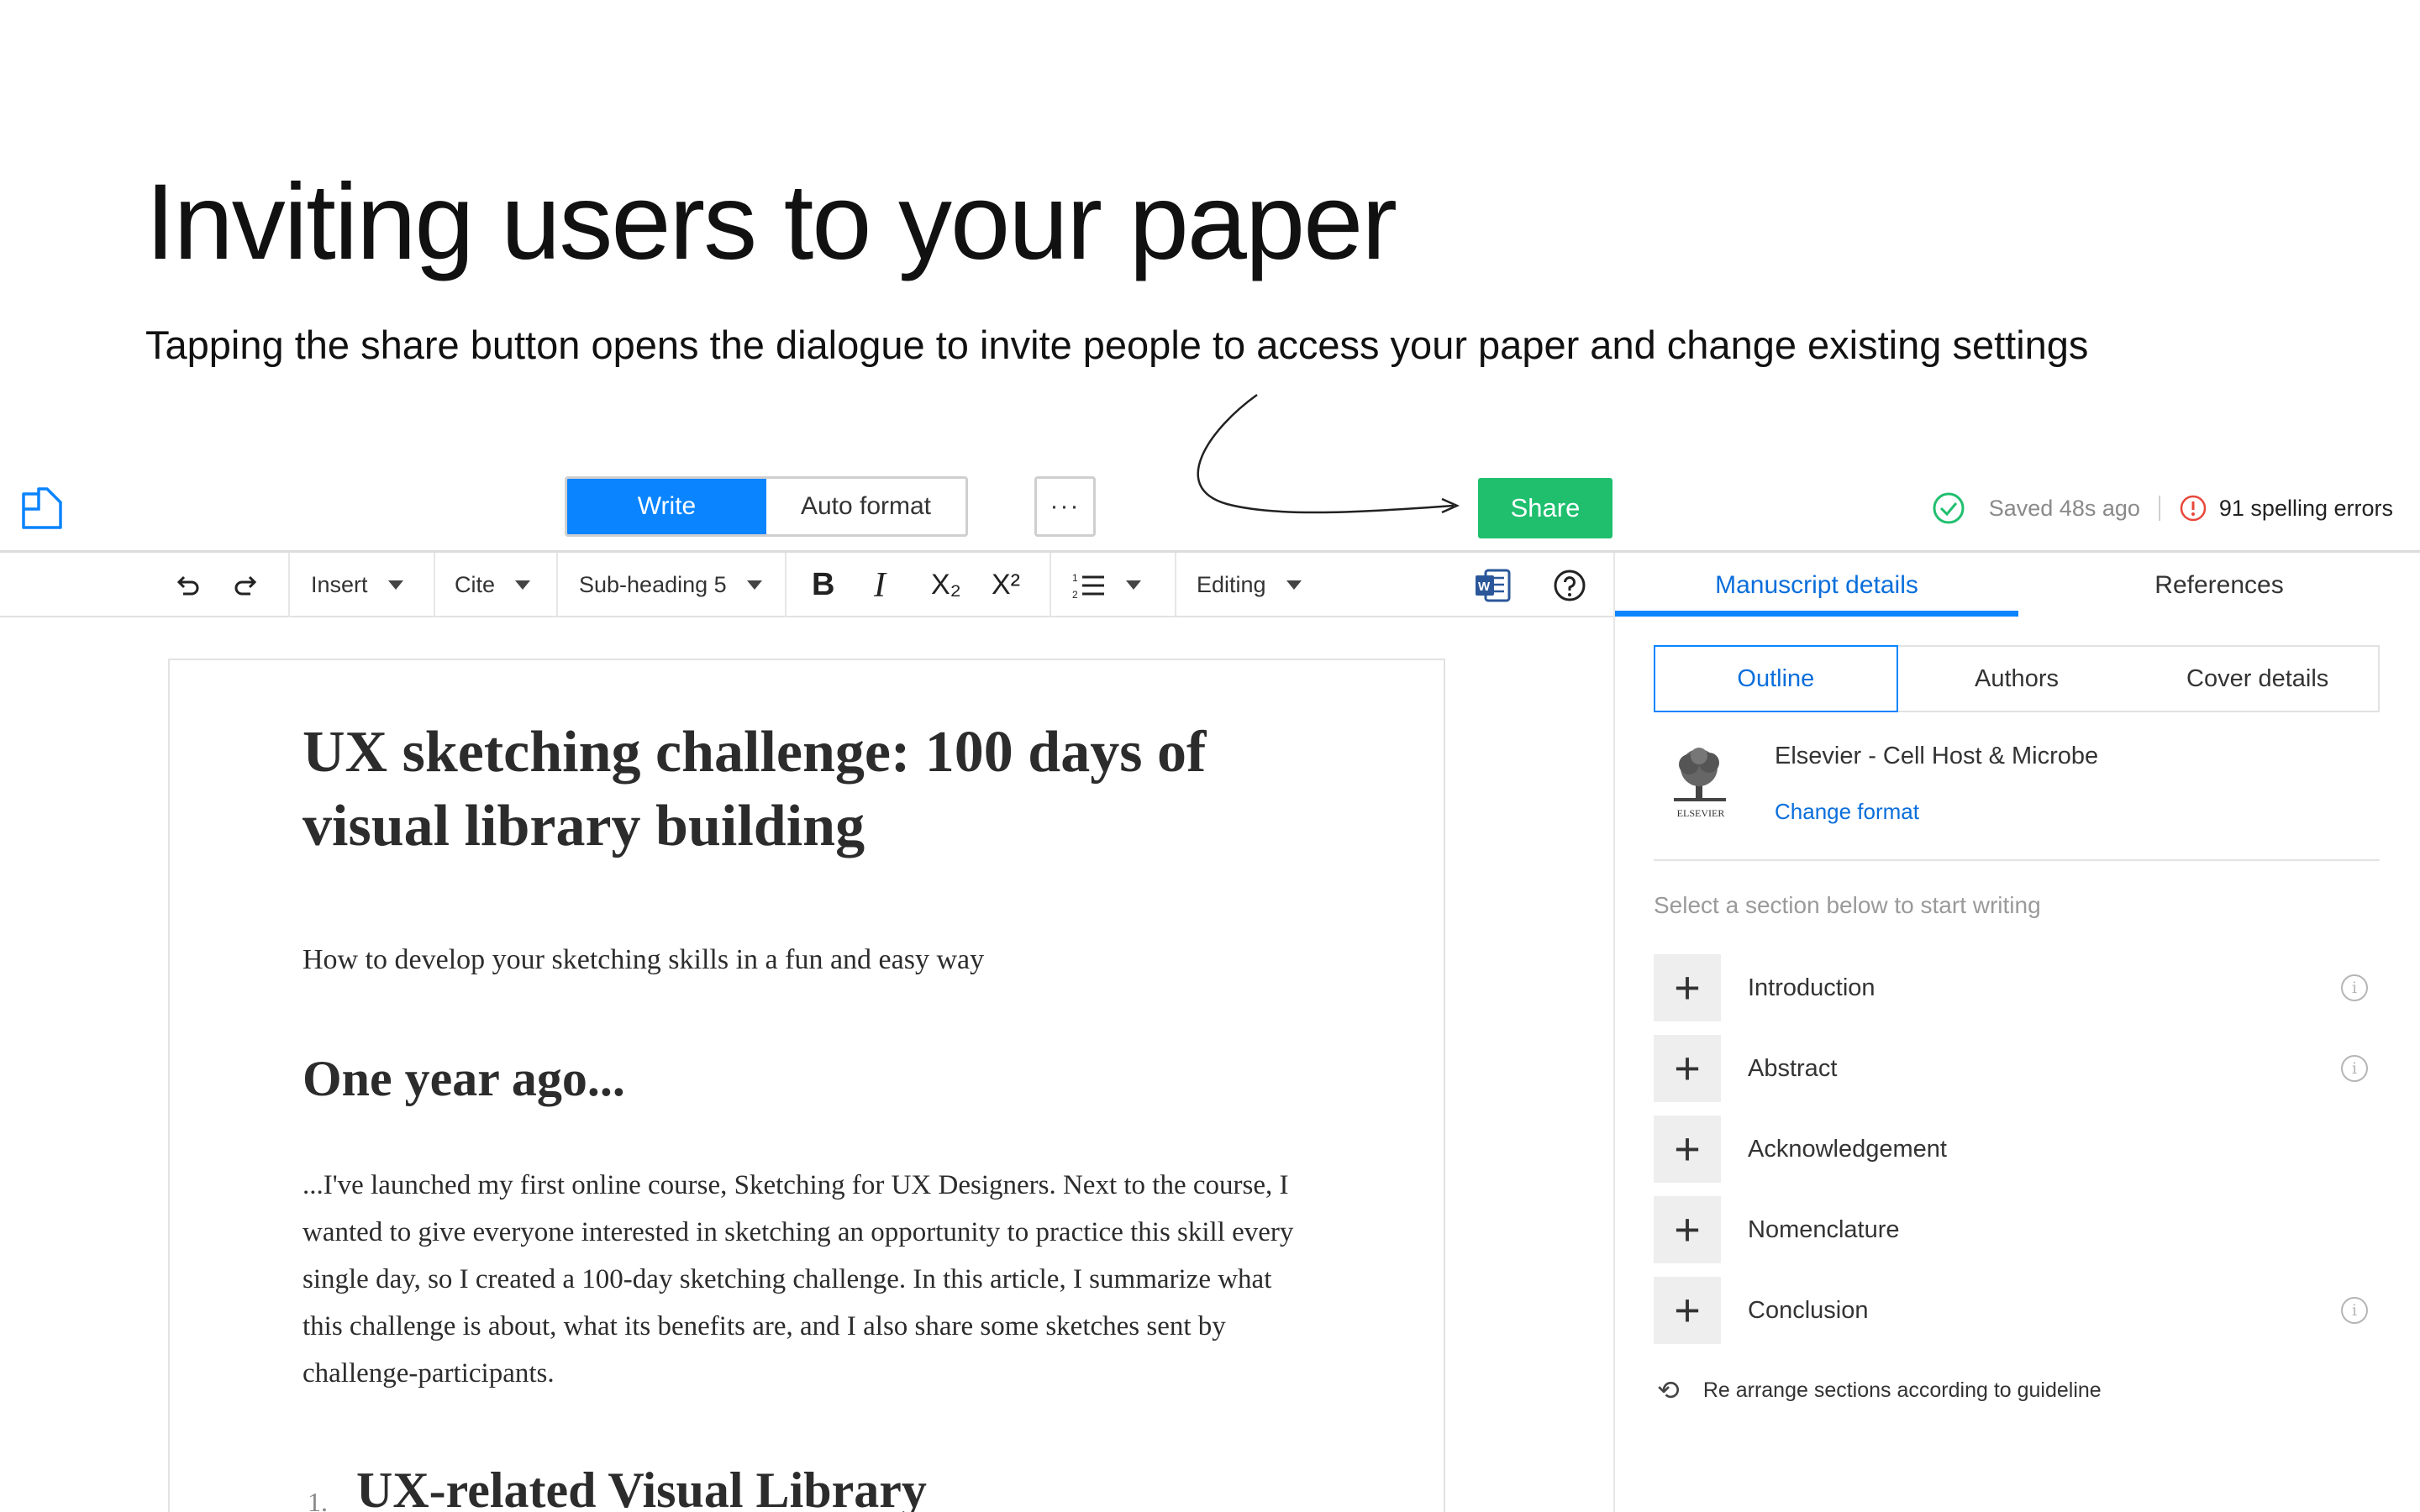  I want to click on list-number: 1., so click(318, 1499).